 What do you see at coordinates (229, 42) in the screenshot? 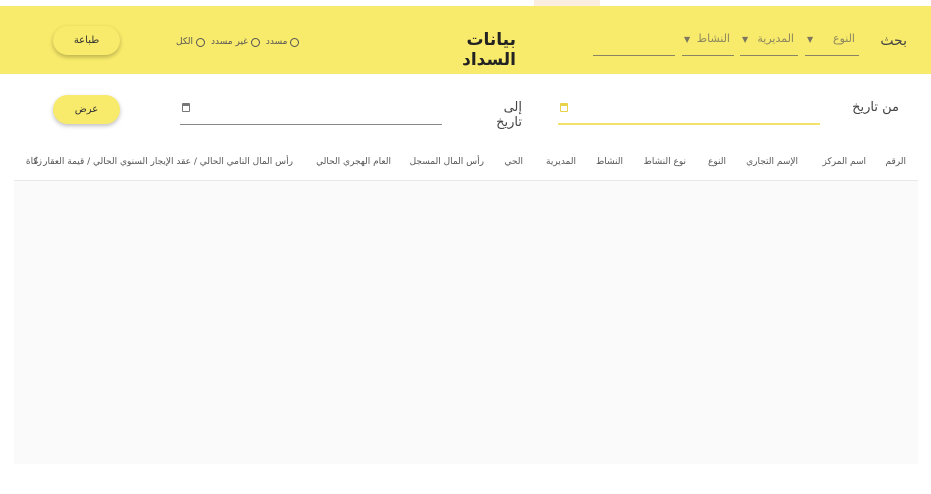
I see `radio-unpaid-label: غير مسدد` at bounding box center [229, 42].